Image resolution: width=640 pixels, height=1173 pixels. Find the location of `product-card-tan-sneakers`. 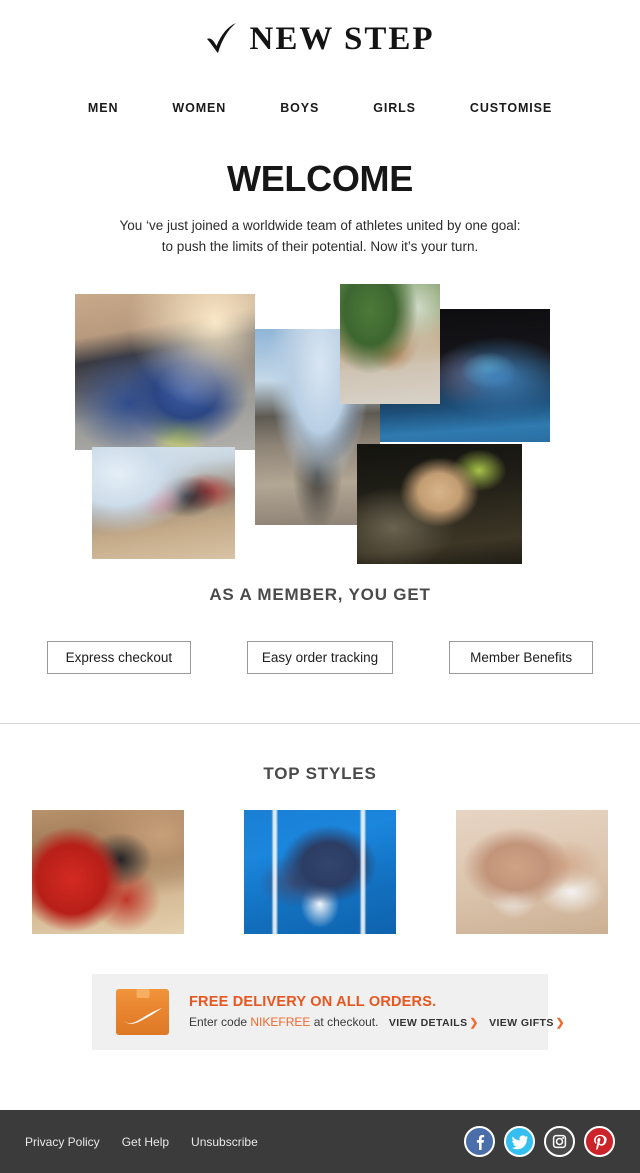

product-card-tan-sneakers is located at coordinates (532, 871).